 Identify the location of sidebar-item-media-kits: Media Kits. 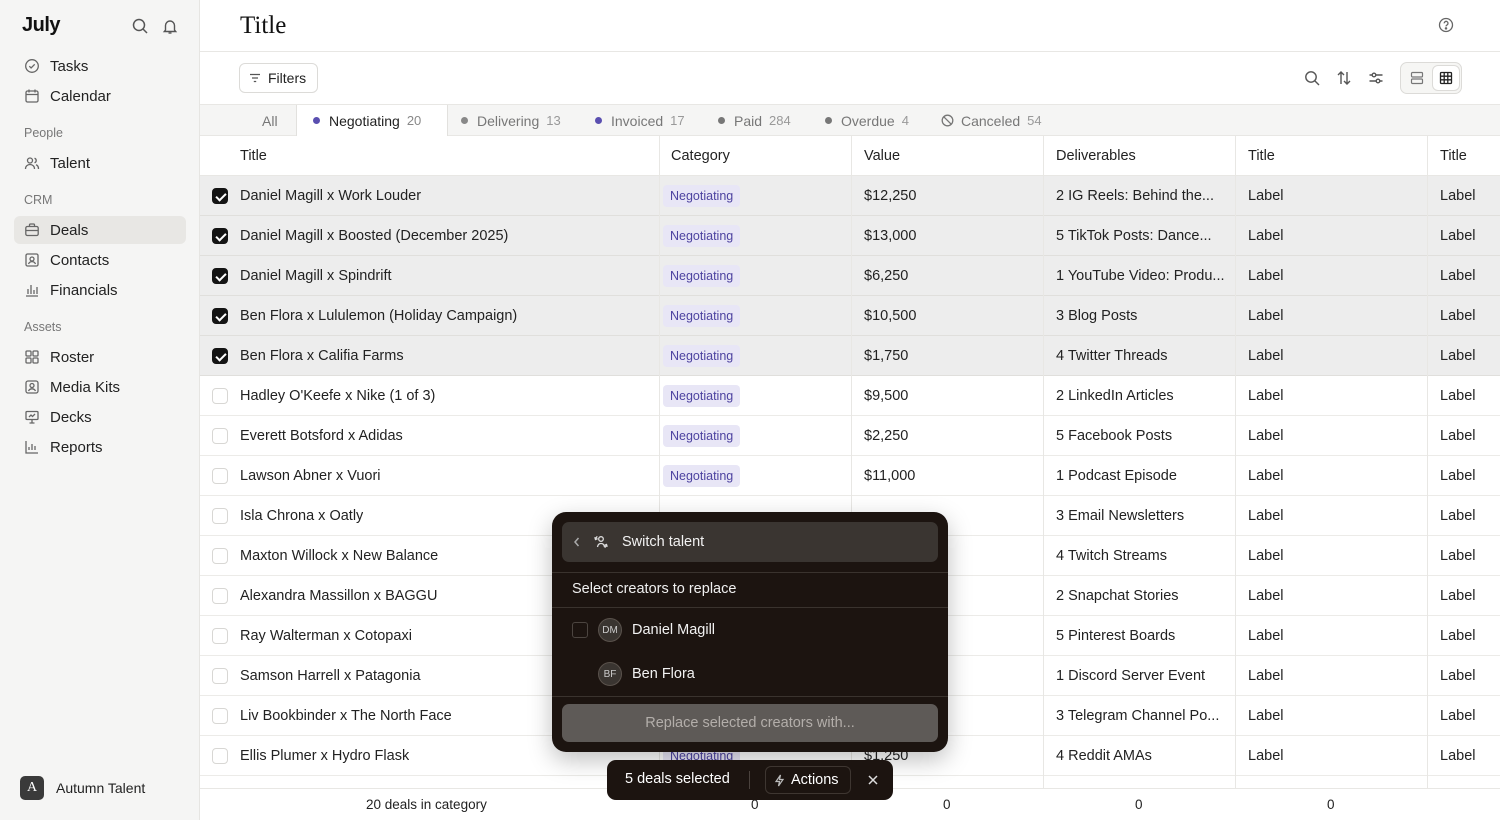
(100, 387).